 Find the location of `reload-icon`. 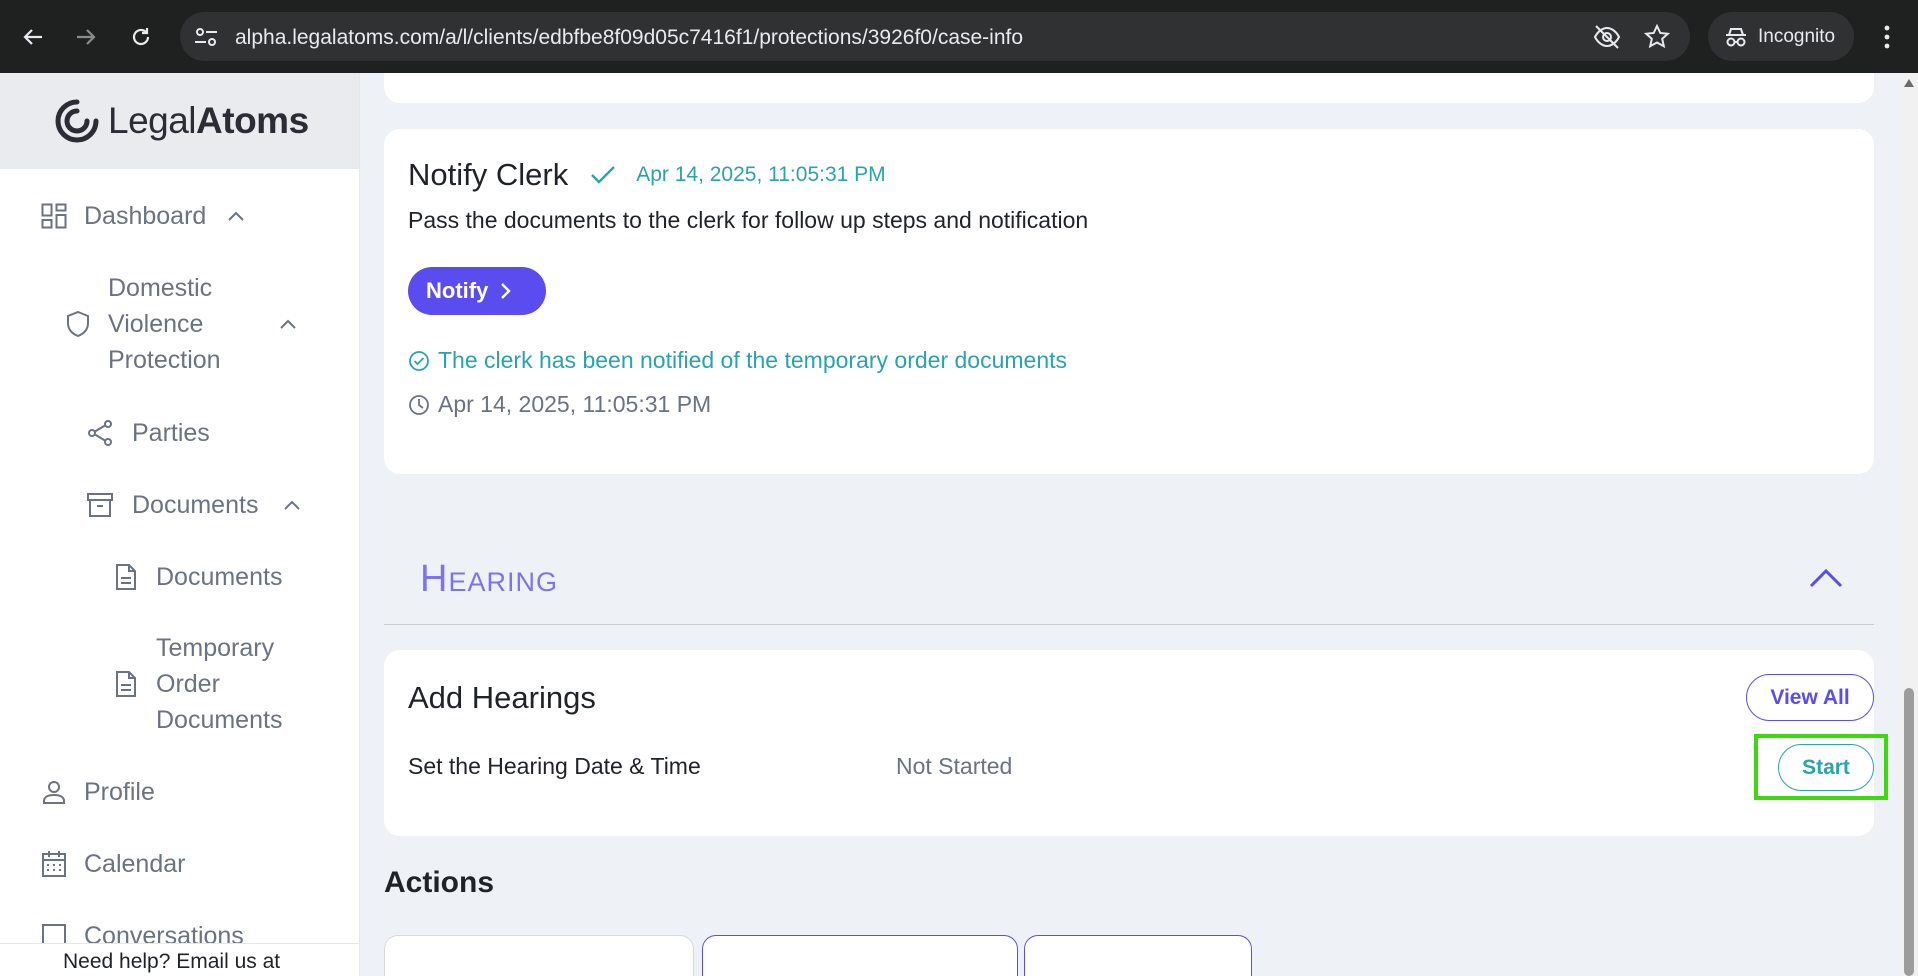

reload-icon is located at coordinates (141, 37).